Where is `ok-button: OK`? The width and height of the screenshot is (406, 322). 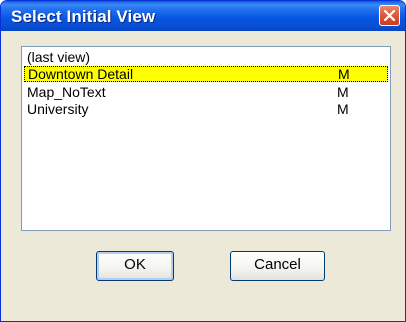 ok-button: OK is located at coordinates (135, 266).